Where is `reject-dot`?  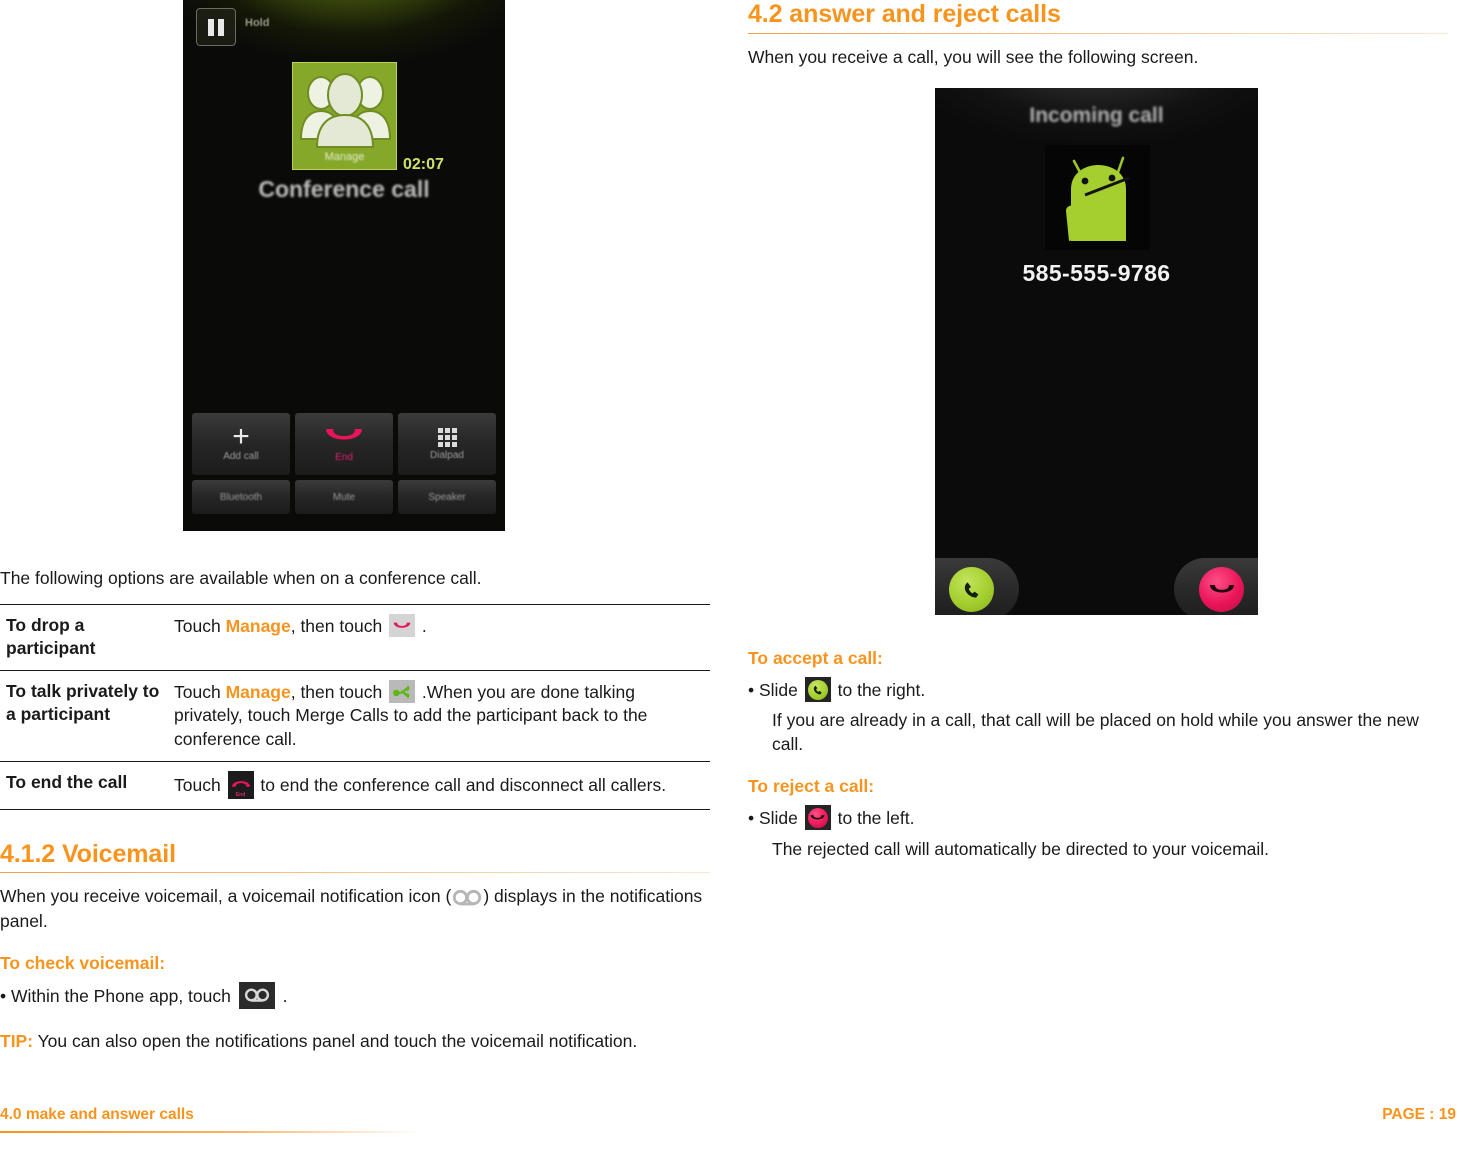 reject-dot is located at coordinates (817, 817).